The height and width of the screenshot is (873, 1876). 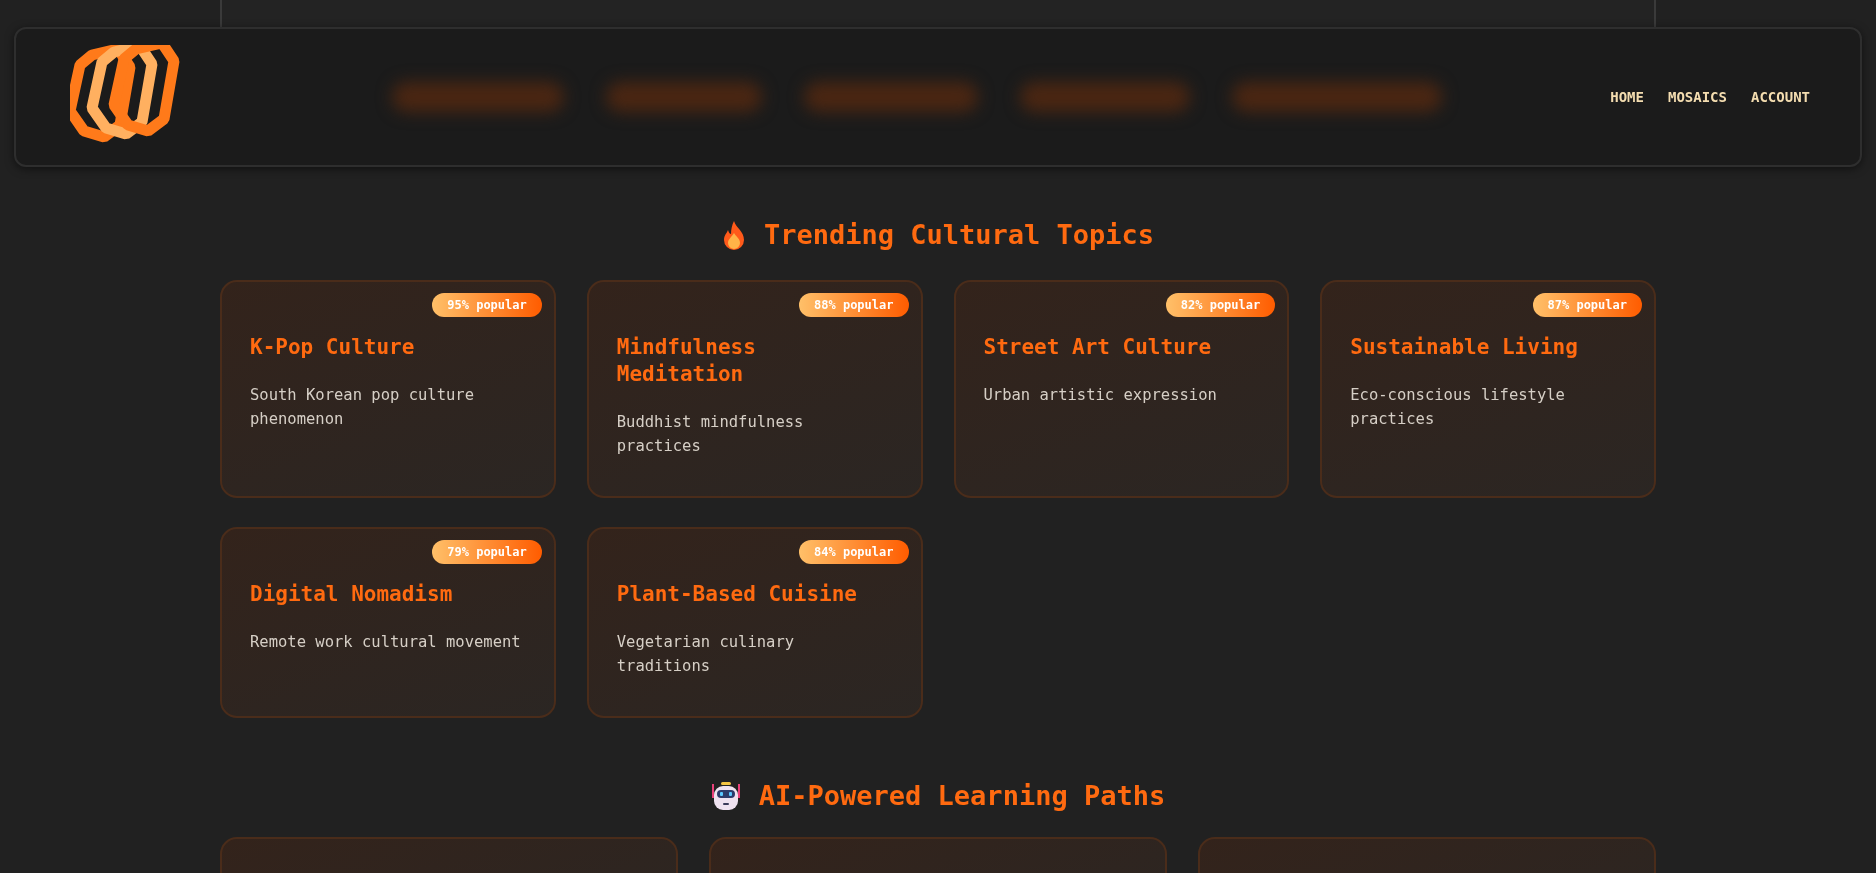 What do you see at coordinates (1100, 395) in the screenshot?
I see `card-description: Urban artistic expression` at bounding box center [1100, 395].